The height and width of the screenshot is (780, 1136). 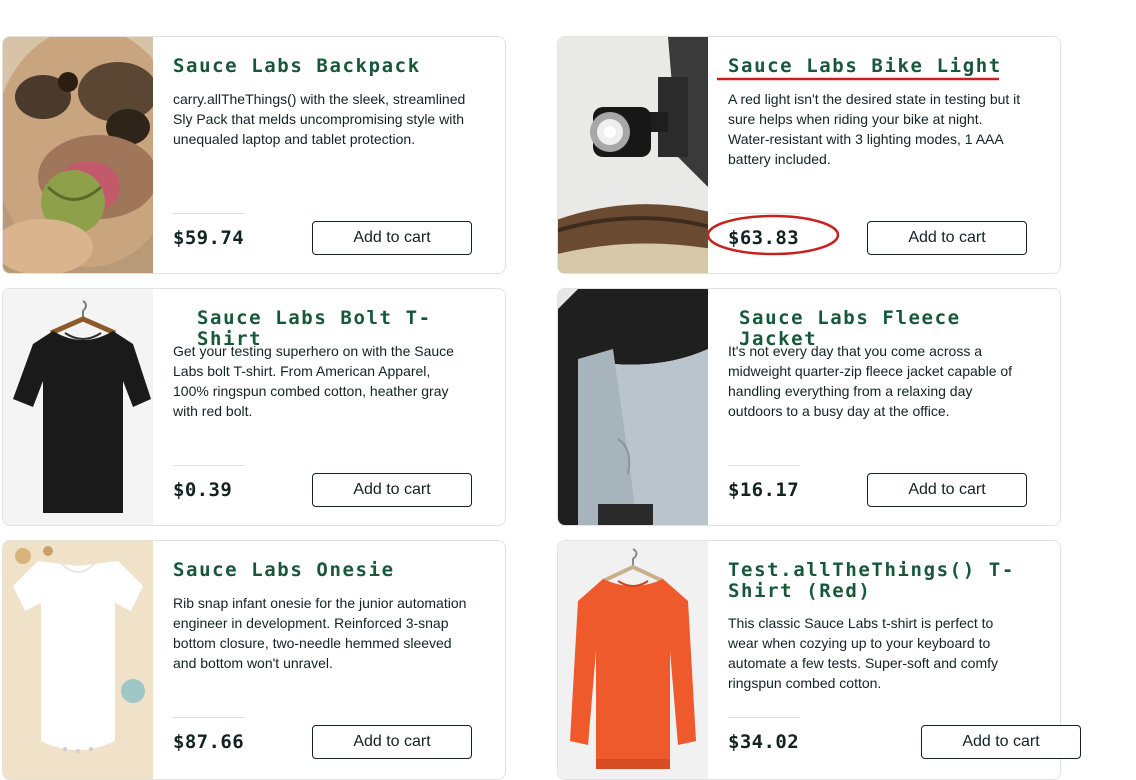 I want to click on price-container: $59.74, so click(x=209, y=231).